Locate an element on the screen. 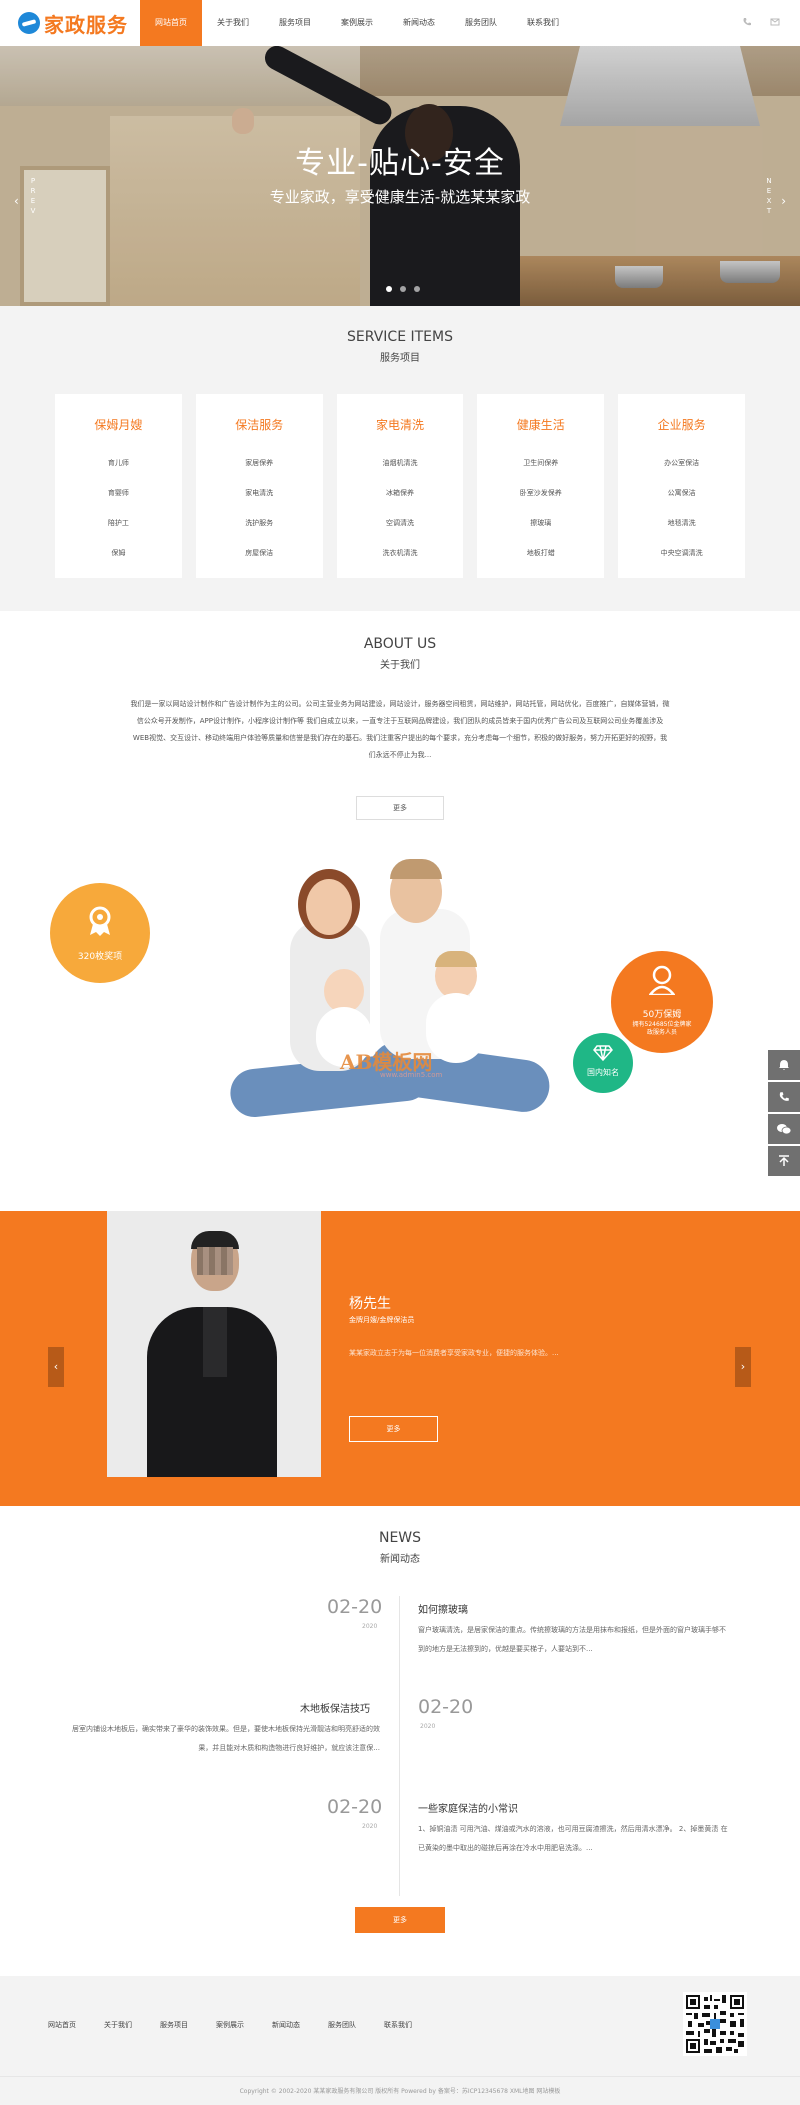 This screenshot has width=800, height=2105. logo-text: 家政服务 is located at coordinates (86, 24).